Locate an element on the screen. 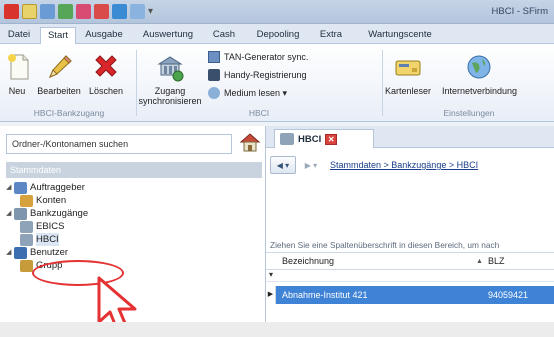  loeschen-label: Löschen is located at coordinates (106, 91).